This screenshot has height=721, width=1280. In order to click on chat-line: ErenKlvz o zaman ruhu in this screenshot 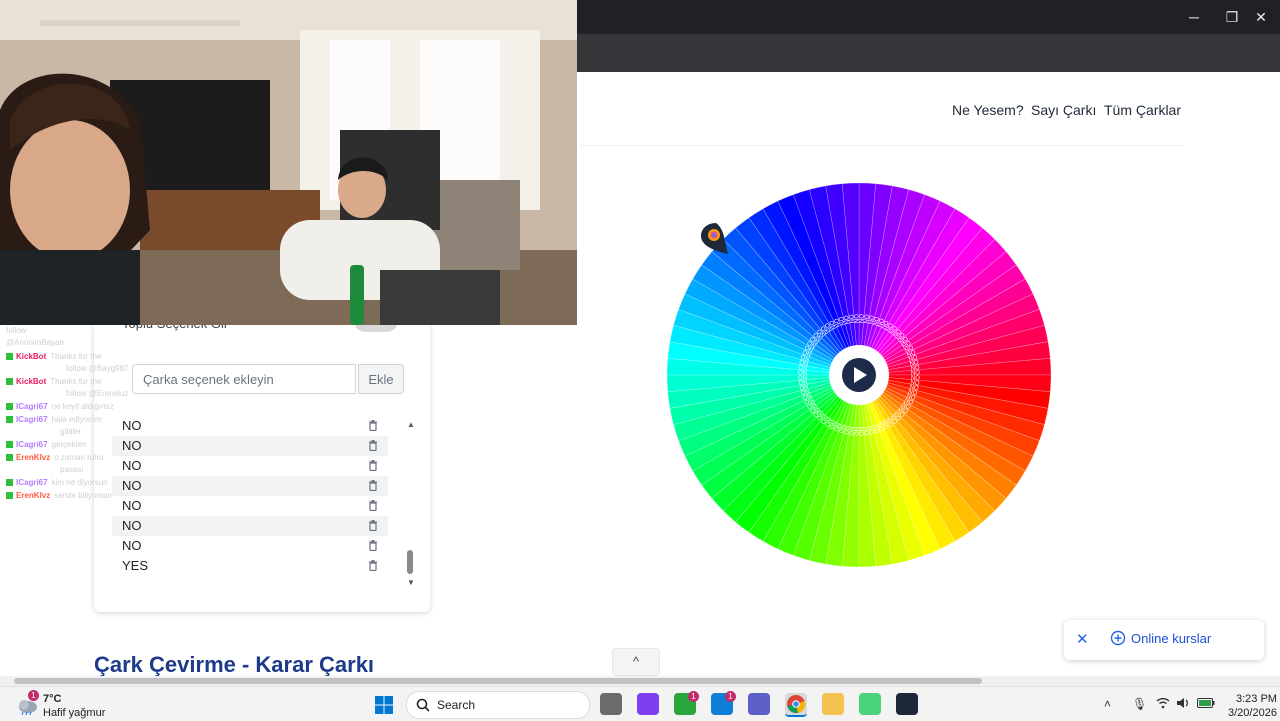, I will do `click(54, 457)`.